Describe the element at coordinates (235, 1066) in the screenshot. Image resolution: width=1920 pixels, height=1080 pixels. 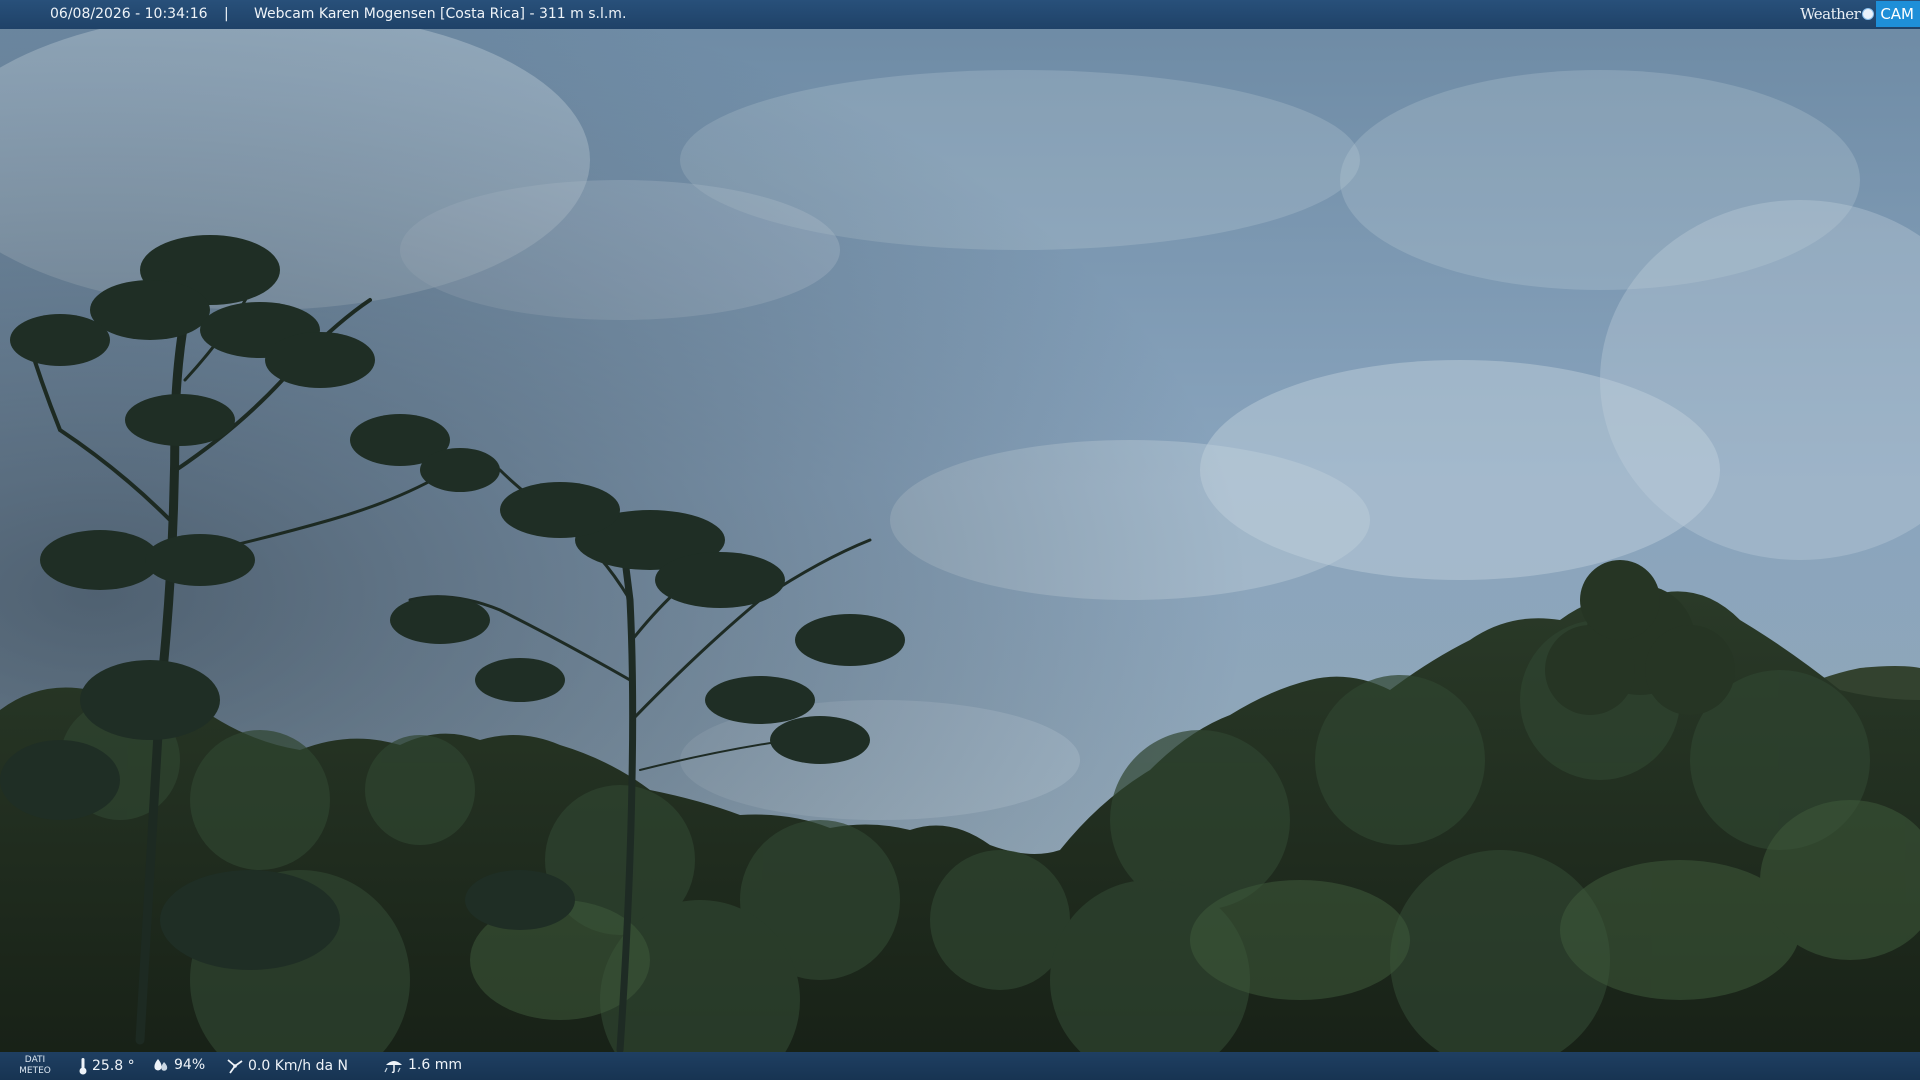
I see `wind-icon` at that location.